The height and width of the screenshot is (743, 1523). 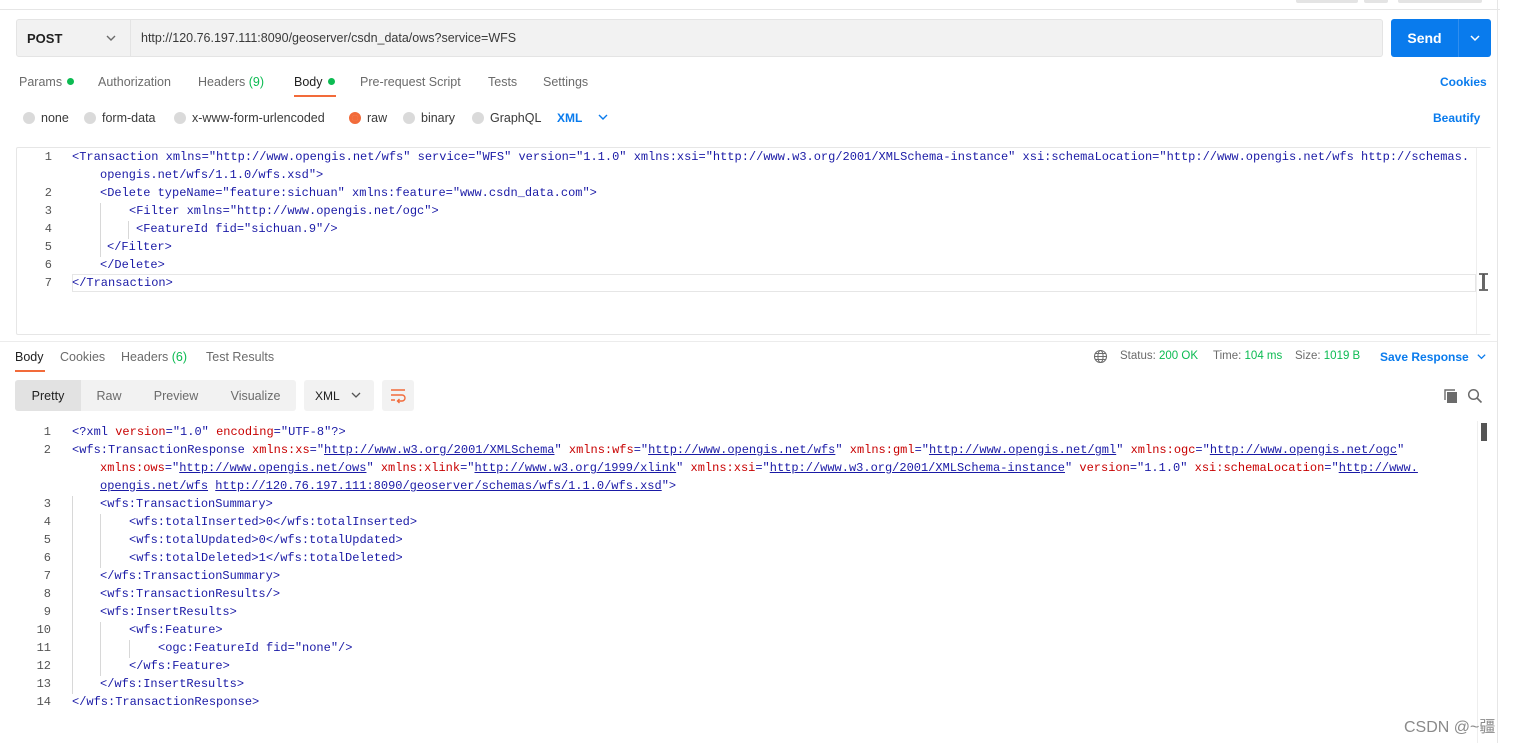 I want to click on code-line: </Delete>, so click(x=132, y=265).